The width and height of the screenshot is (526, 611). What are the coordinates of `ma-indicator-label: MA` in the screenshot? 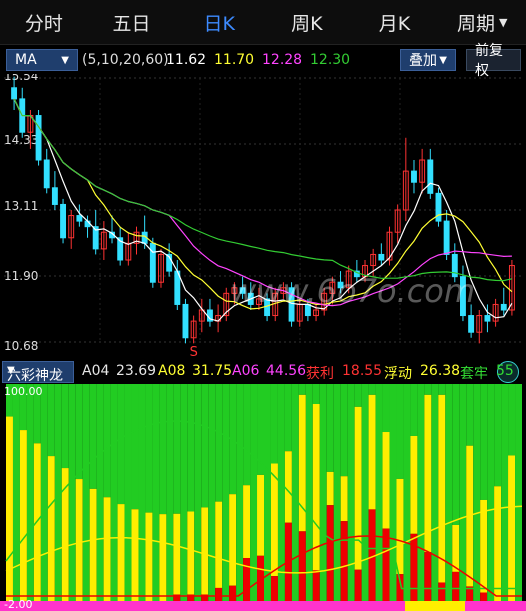 It's located at (26, 60).